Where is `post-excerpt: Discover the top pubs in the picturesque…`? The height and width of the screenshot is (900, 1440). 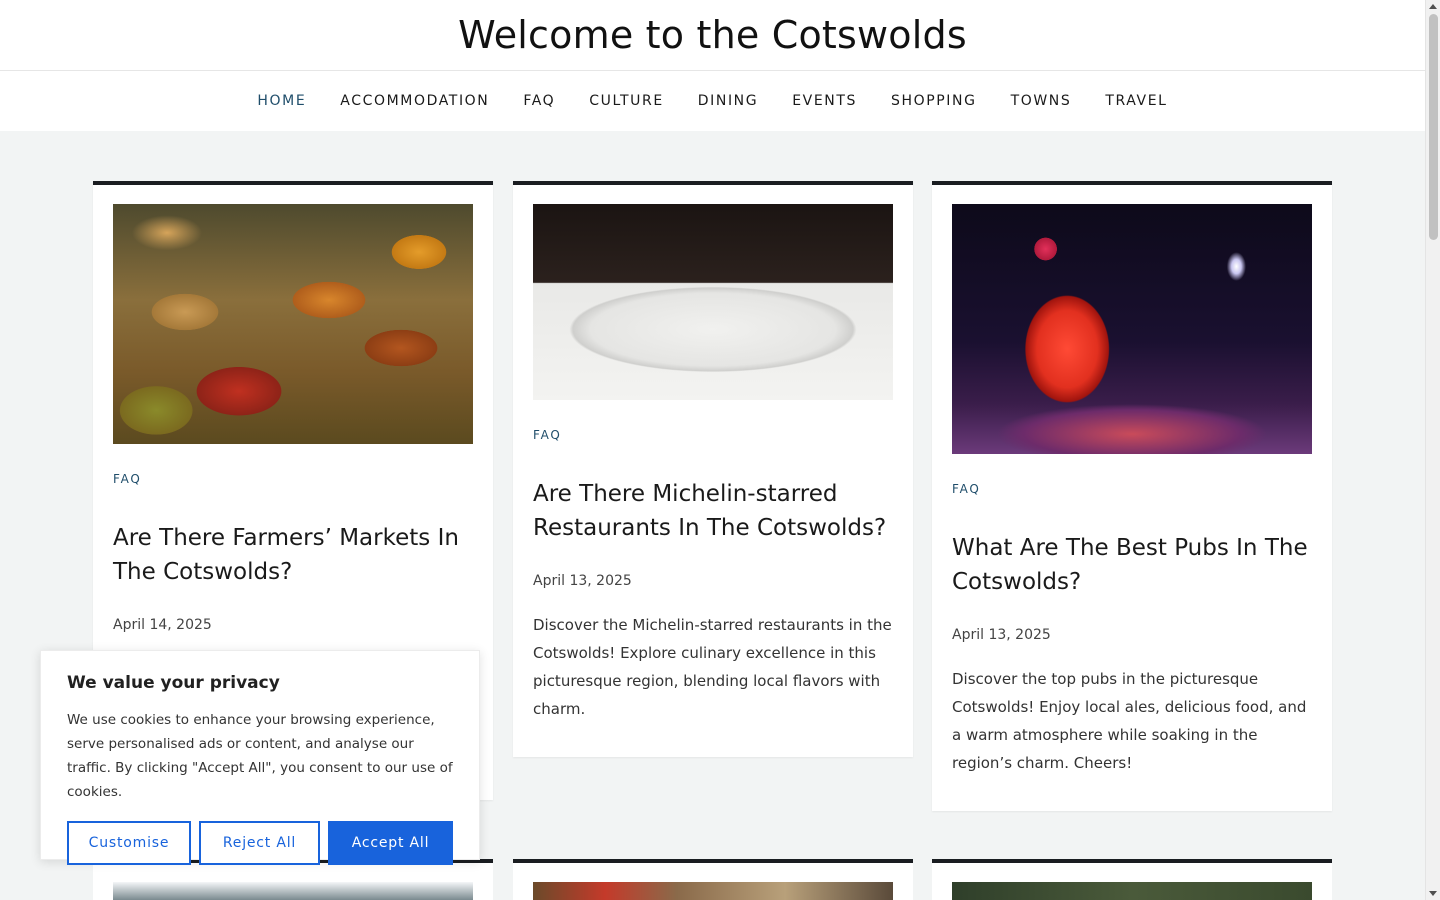
post-excerpt: Discover the top pubs in the picturesque… is located at coordinates (1129, 721).